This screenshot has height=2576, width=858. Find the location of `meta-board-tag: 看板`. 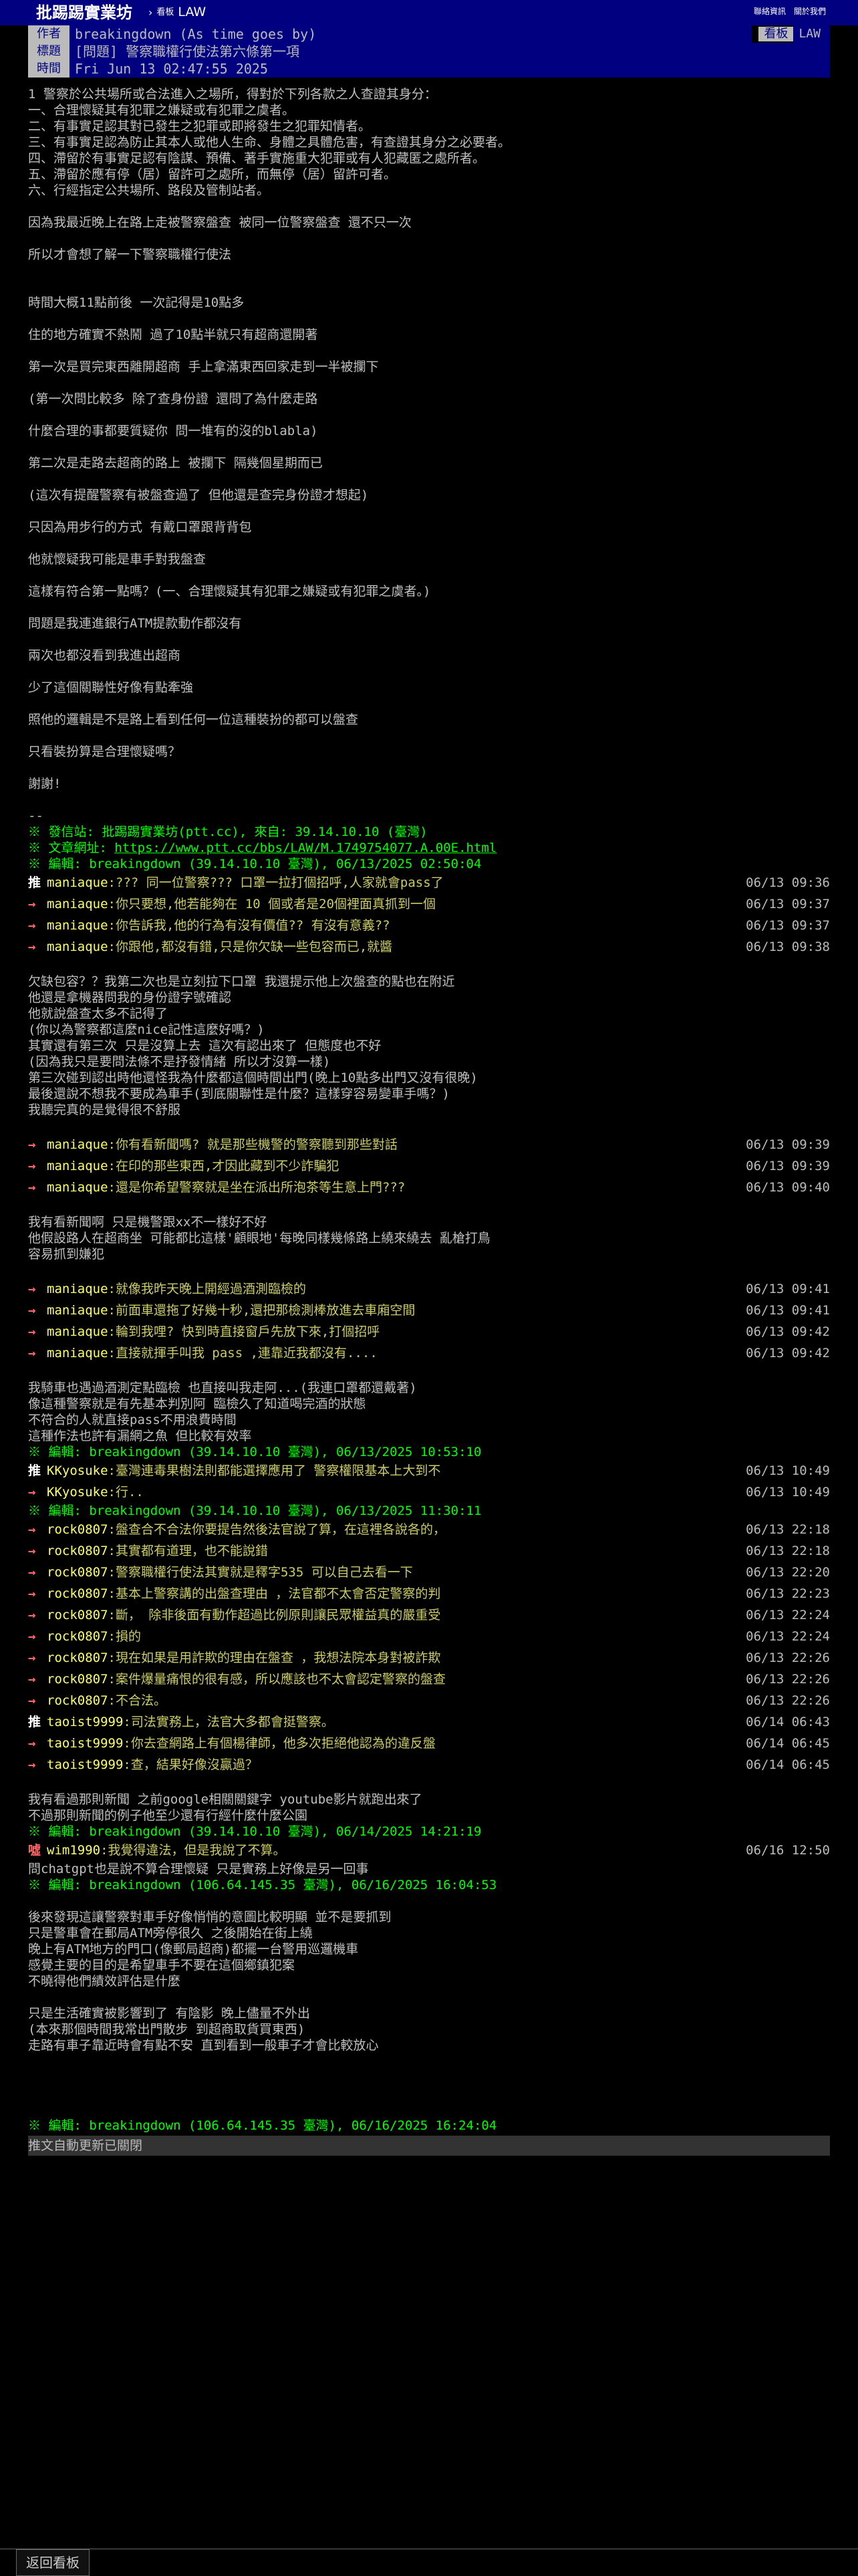

meta-board-tag: 看板 is located at coordinates (776, 34).